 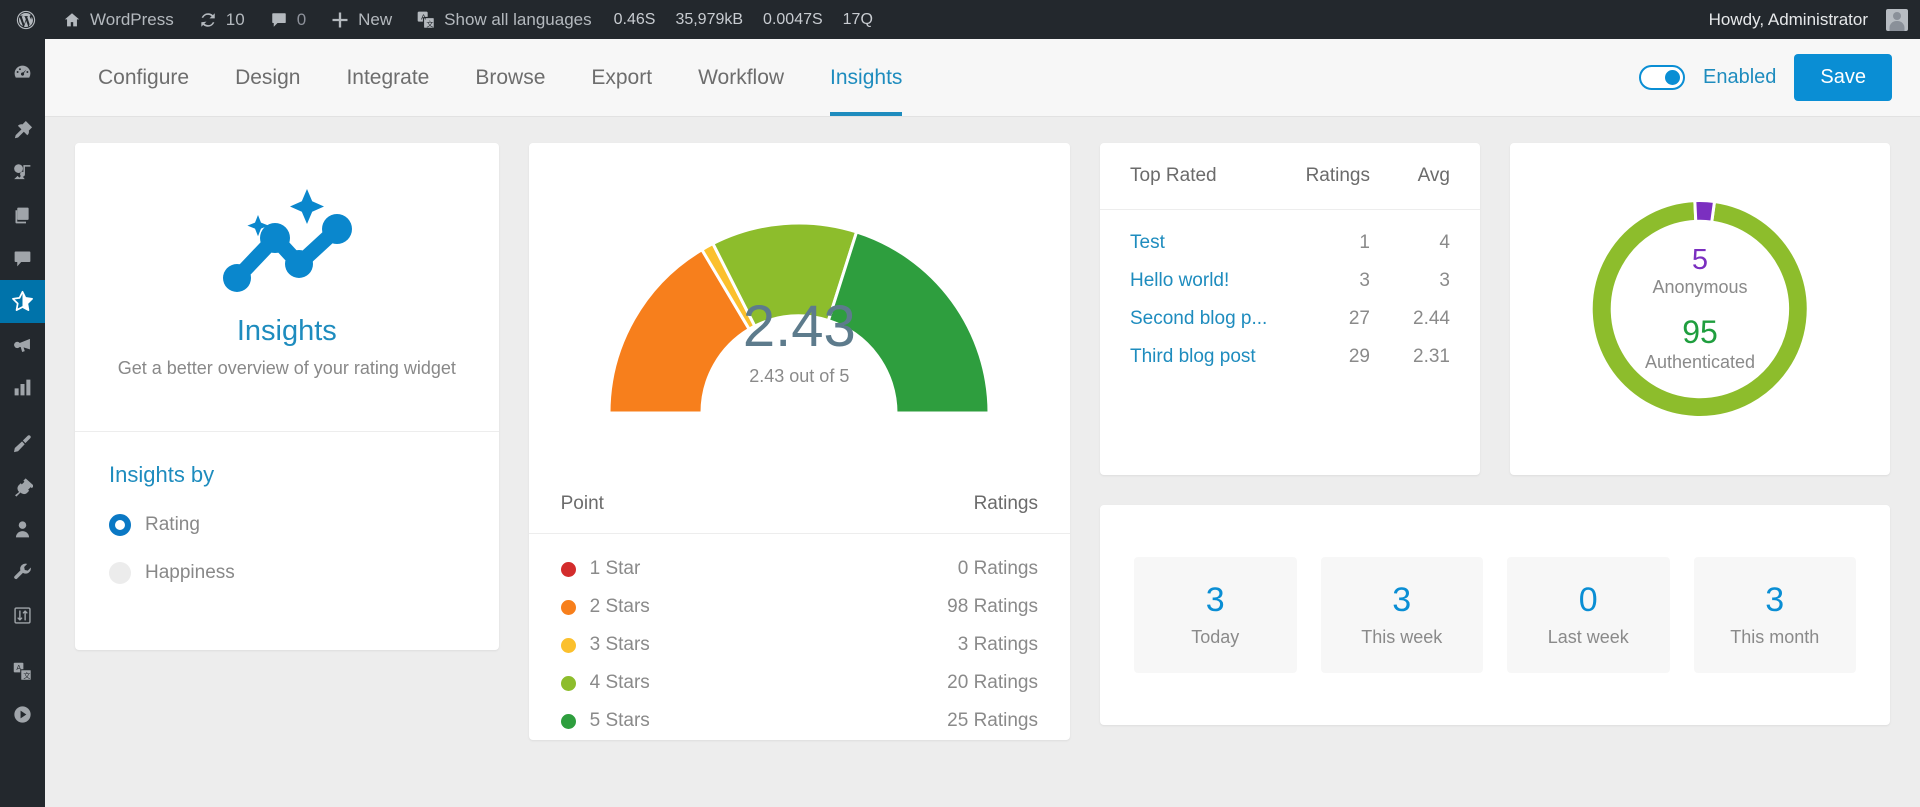 What do you see at coordinates (1433, 175) in the screenshot?
I see `top-rated-col-avg: Avg` at bounding box center [1433, 175].